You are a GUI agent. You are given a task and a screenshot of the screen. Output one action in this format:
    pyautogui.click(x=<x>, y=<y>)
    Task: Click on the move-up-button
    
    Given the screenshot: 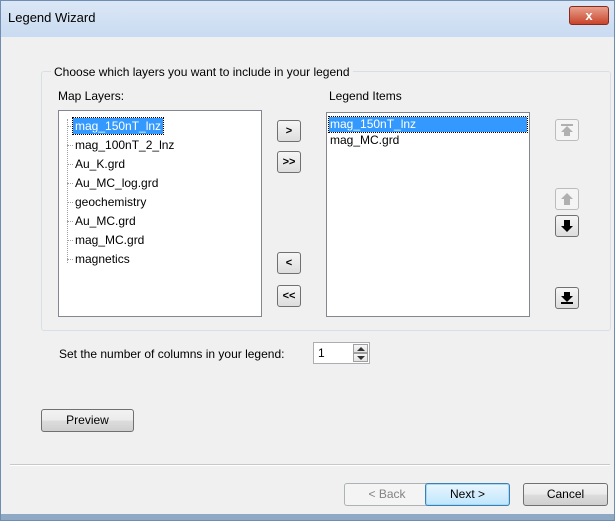 What is the action you would take?
    pyautogui.click(x=567, y=199)
    